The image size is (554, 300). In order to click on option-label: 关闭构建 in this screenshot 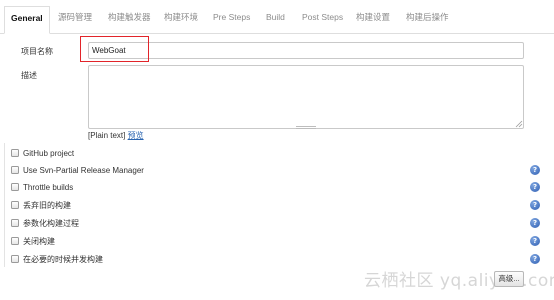, I will do `click(39, 241)`.